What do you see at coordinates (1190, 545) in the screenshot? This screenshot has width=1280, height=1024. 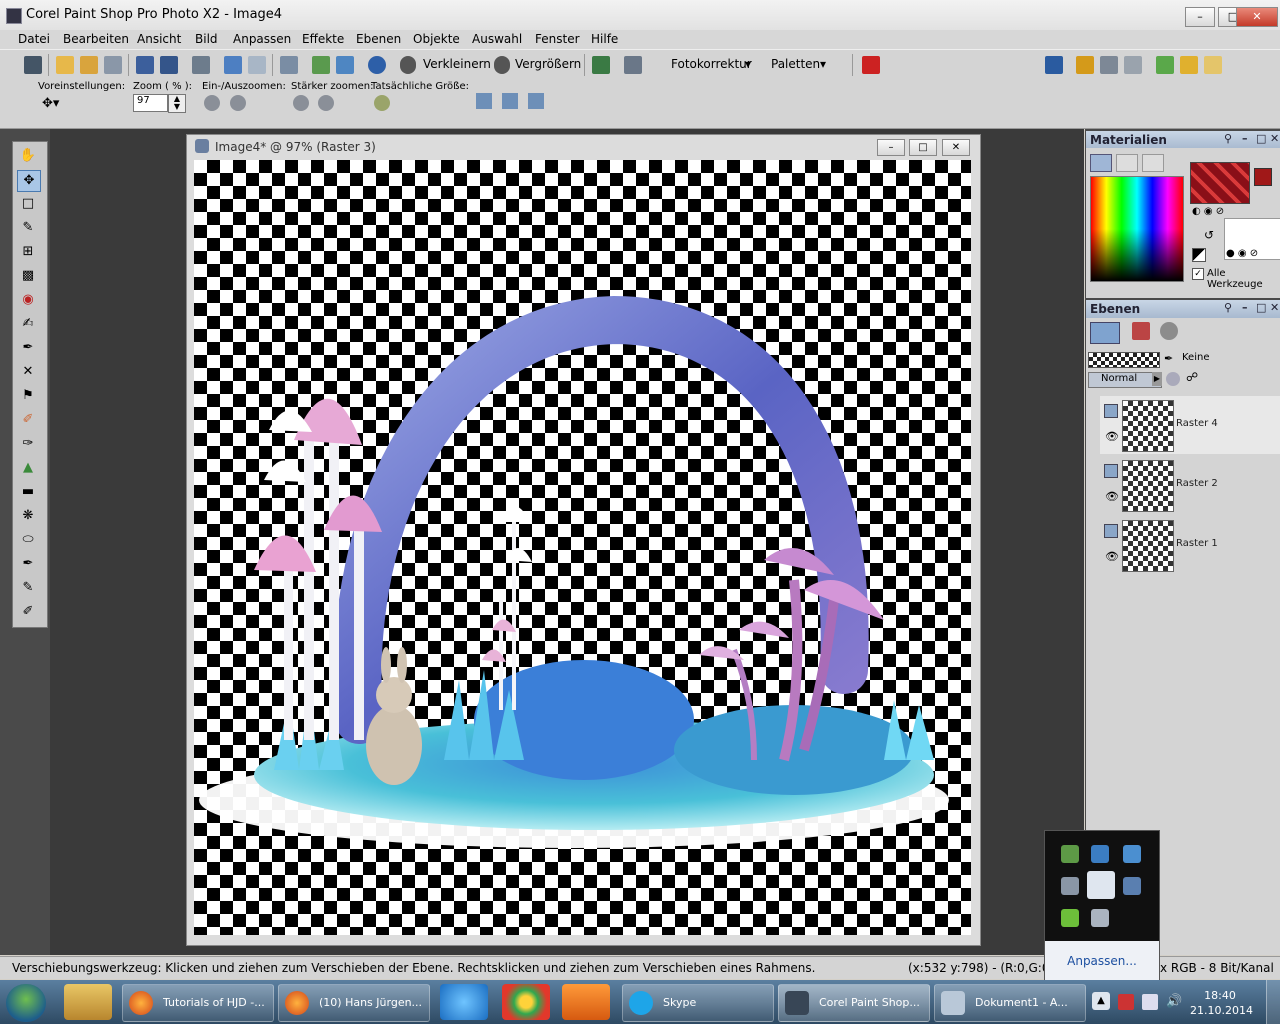 I see `layer-row: 👁 Raster 1` at bounding box center [1190, 545].